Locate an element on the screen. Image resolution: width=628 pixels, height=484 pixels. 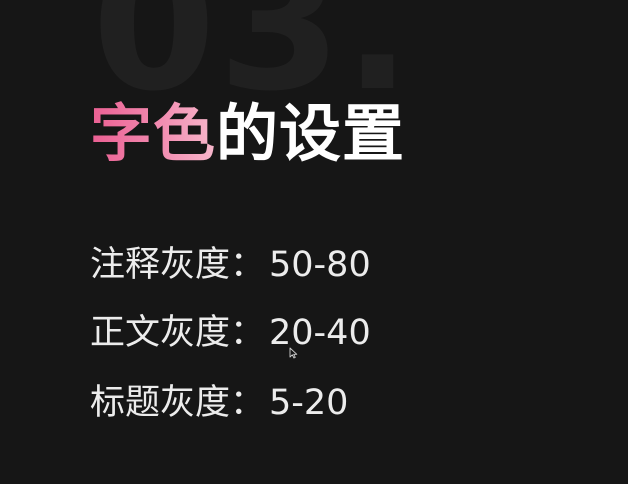
mouse-pointer-icon is located at coordinates (293, 353).